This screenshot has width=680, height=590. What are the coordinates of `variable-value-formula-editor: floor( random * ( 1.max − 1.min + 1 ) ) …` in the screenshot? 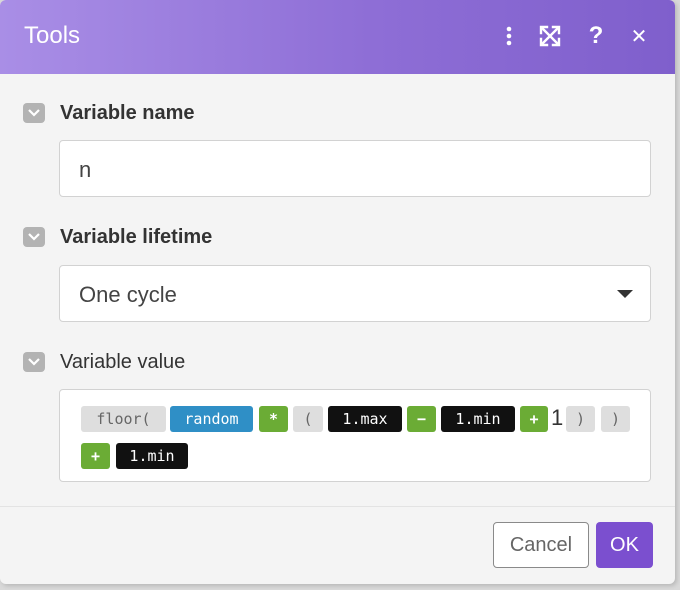 It's located at (355, 435).